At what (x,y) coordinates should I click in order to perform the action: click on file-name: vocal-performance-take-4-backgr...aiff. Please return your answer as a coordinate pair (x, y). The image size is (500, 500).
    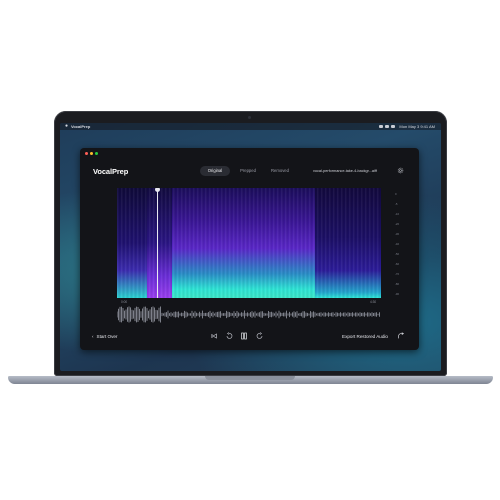
    Looking at the image, I should click on (345, 171).